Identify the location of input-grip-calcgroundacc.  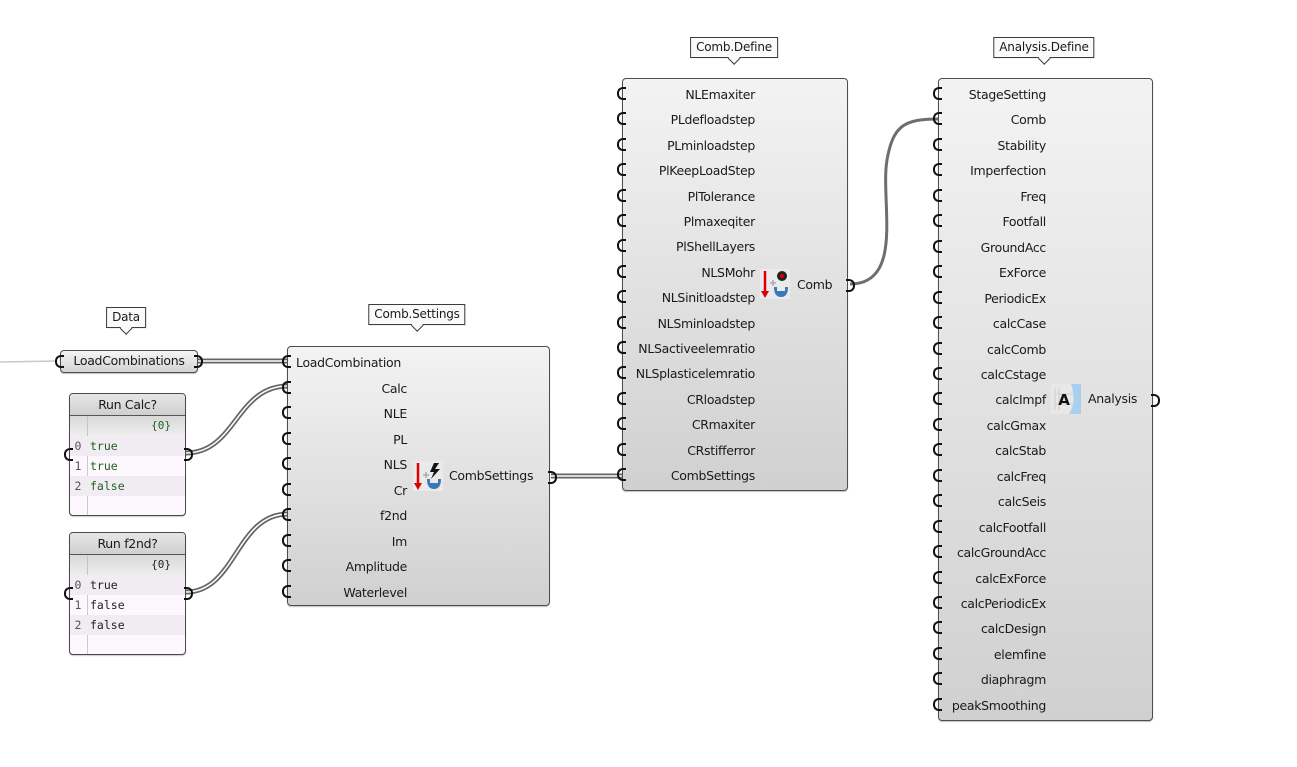
(937, 552).